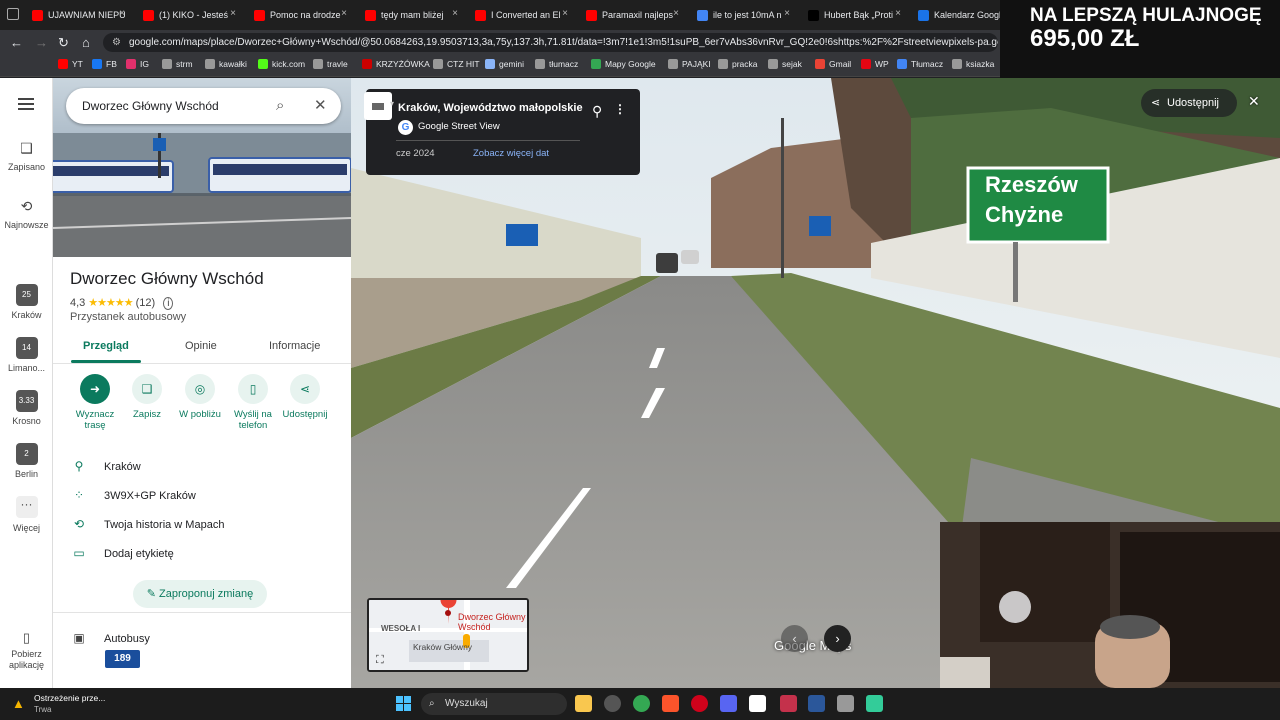  Describe the element at coordinates (26, 650) in the screenshot. I see `rail-get-app: ▯ Pobierz aplikację` at that location.